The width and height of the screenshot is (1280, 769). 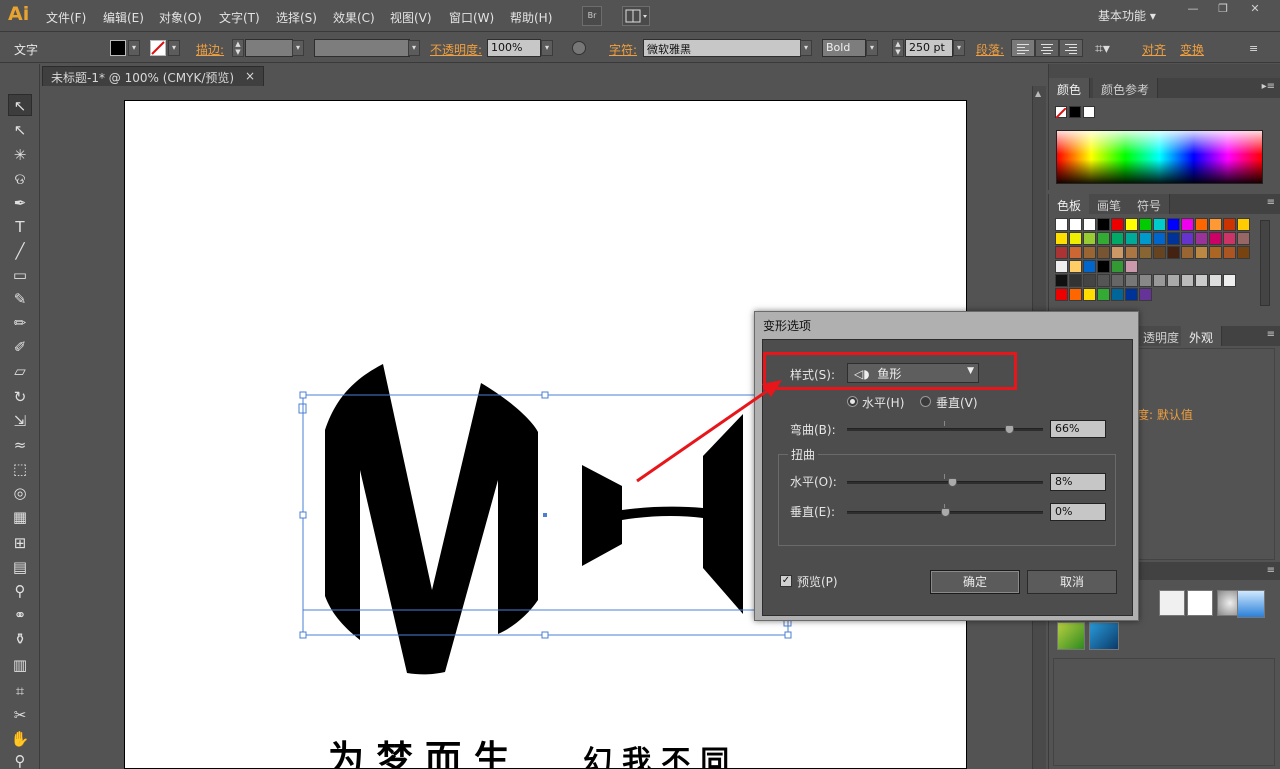 What do you see at coordinates (1200, 603) in the screenshot?
I see `graphic-style-none` at bounding box center [1200, 603].